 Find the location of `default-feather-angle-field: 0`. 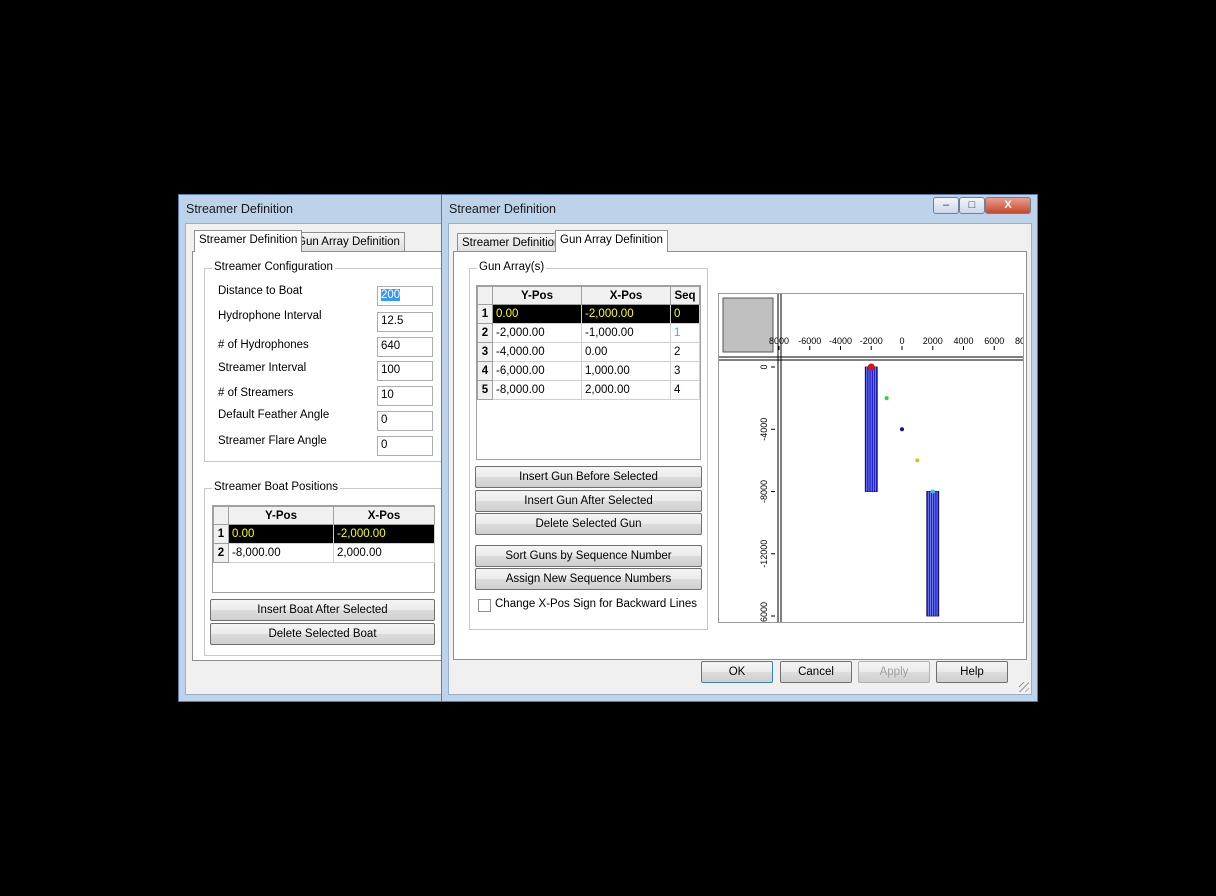

default-feather-angle-field: 0 is located at coordinates (405, 421).